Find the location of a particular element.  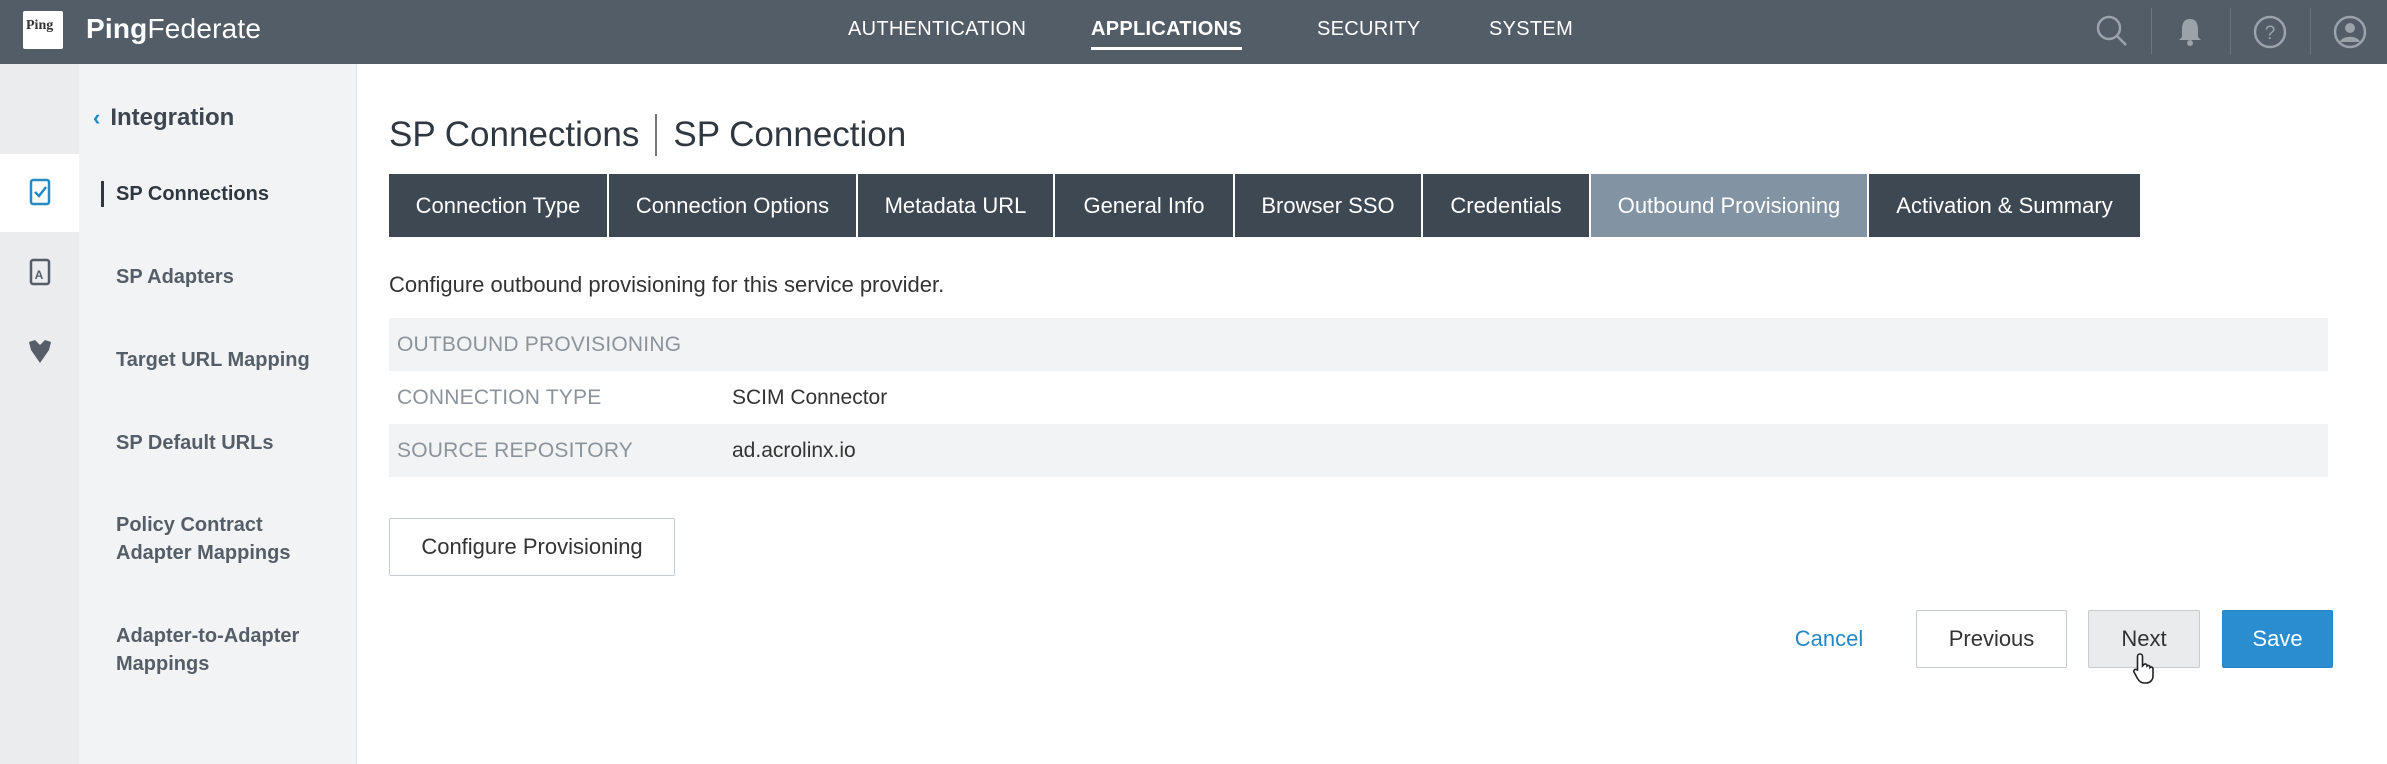

sidebar-item-label-line2: Mappings is located at coordinates (163, 664).